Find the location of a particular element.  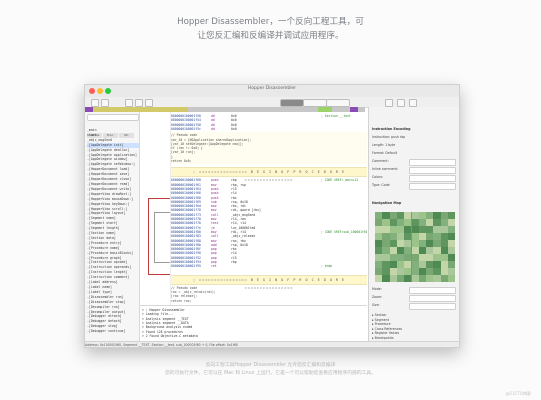

inspector-header: Instruction Encoding is located at coordinates (391, 129).